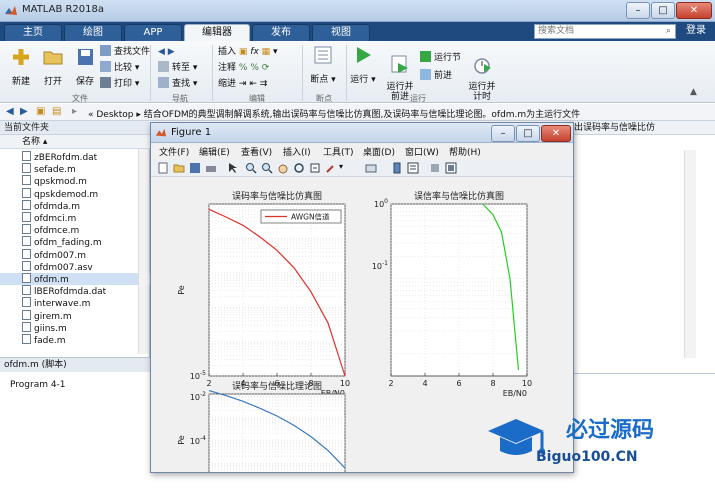 The height and width of the screenshot is (500, 715). I want to click on file-item: ofdm007.m, so click(75, 254).